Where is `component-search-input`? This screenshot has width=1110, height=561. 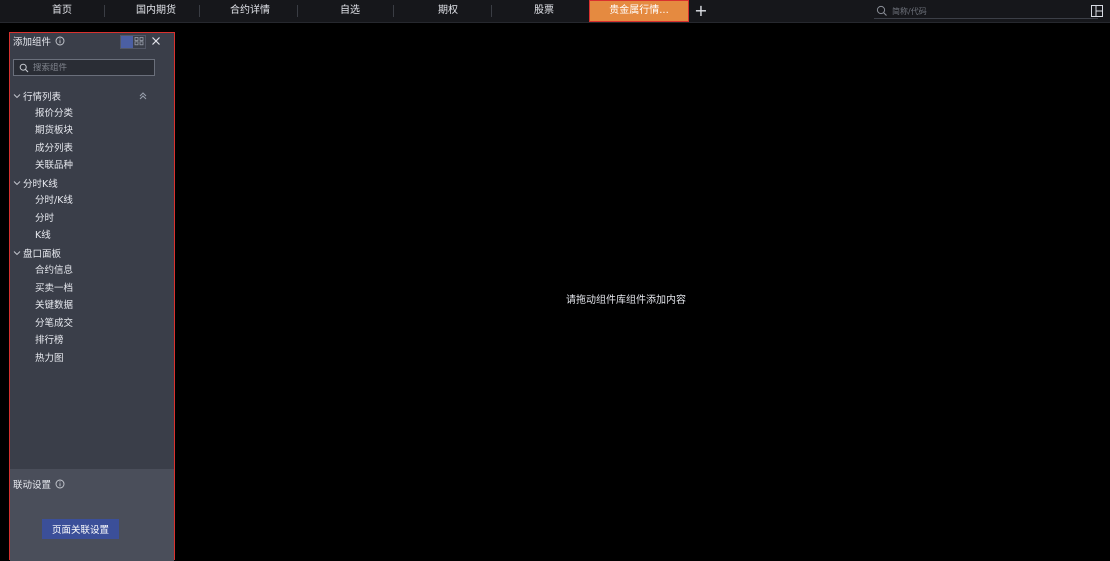 component-search-input is located at coordinates (88, 67).